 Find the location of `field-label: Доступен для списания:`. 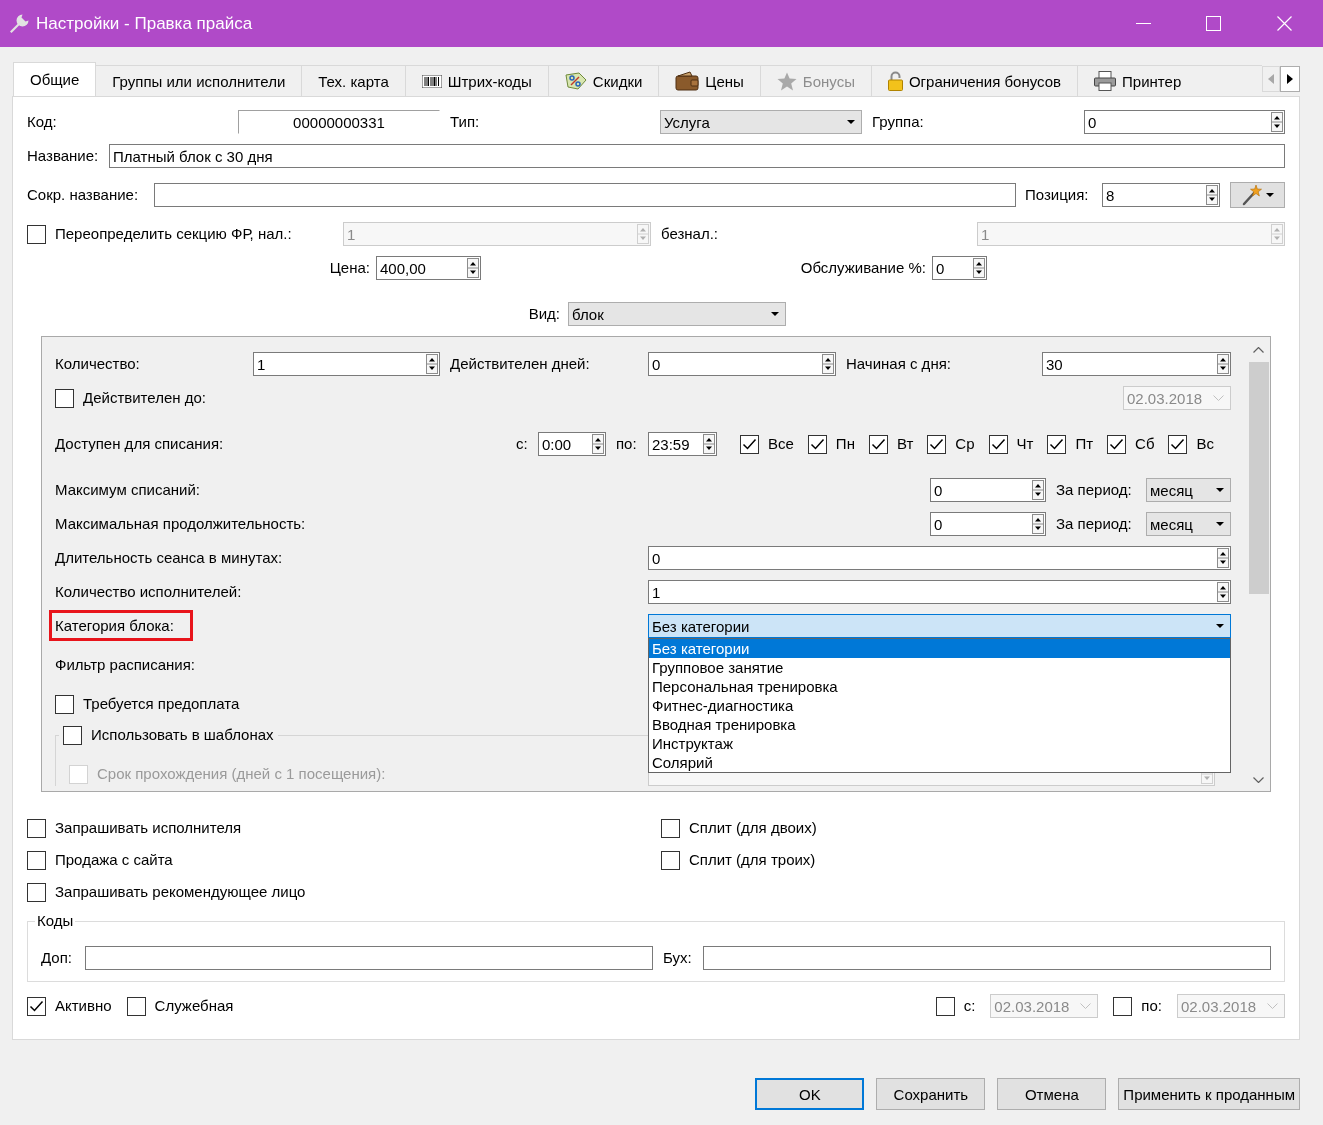

field-label: Доступен для списания: is located at coordinates (139, 444).